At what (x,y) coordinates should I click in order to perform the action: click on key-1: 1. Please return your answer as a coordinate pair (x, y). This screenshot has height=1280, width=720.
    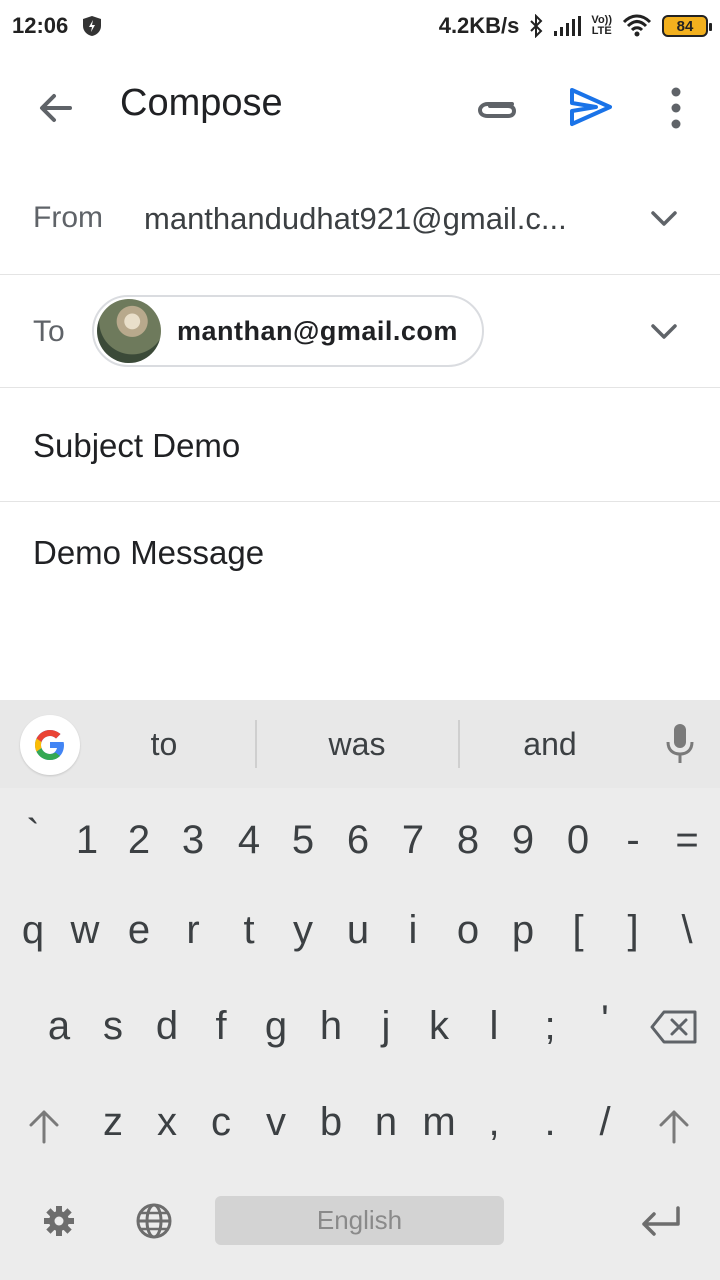
    Looking at the image, I should click on (87, 840).